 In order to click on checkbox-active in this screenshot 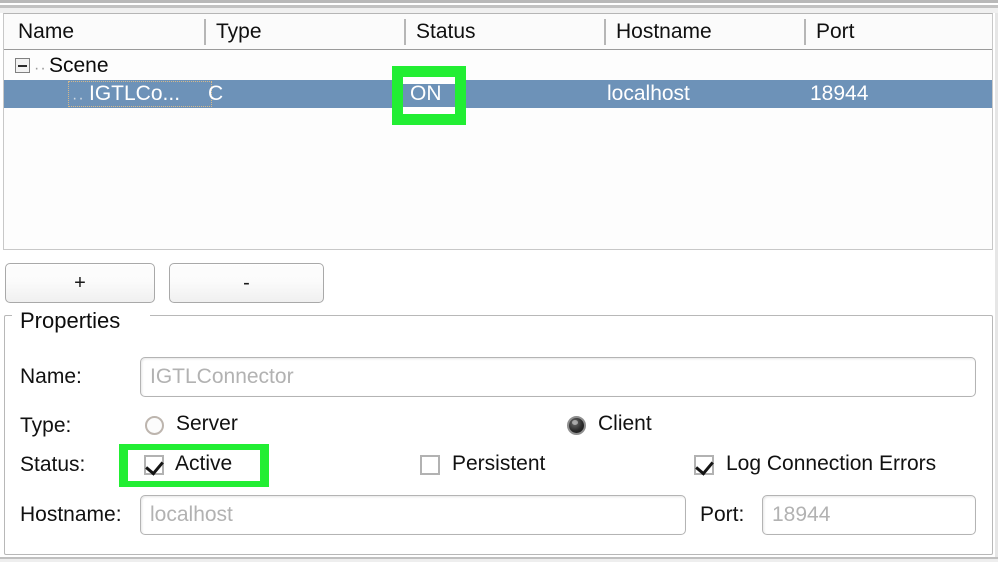, I will do `click(154, 465)`.